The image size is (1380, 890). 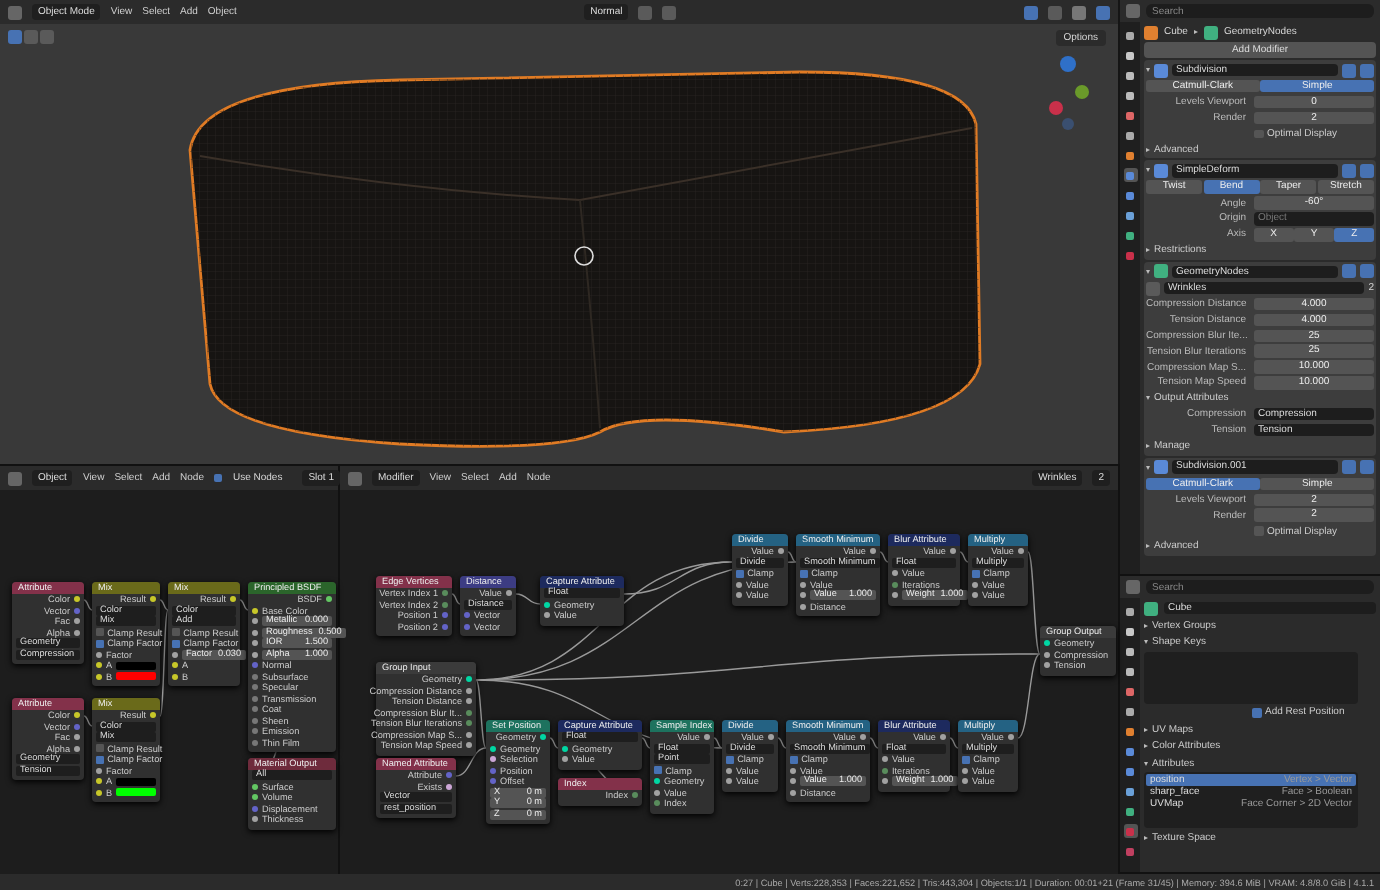 What do you see at coordinates (1153, 288) in the screenshot?
I see `node-tree-icon` at bounding box center [1153, 288].